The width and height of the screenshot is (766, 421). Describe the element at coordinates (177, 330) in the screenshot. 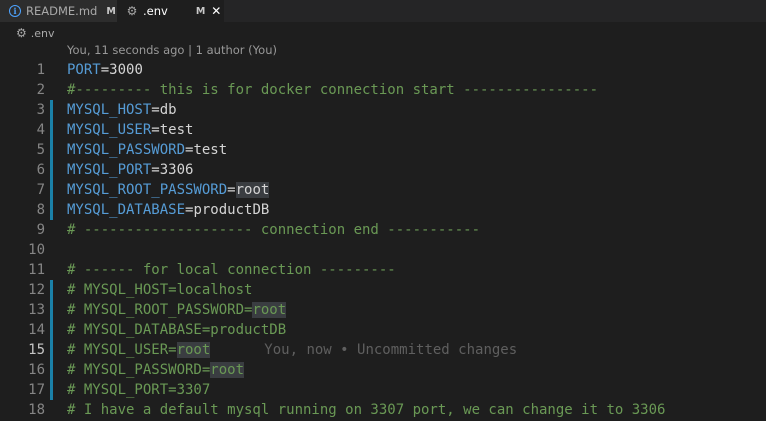

I see `comment-text: # MYSQL_DATABASE=productDB` at that location.